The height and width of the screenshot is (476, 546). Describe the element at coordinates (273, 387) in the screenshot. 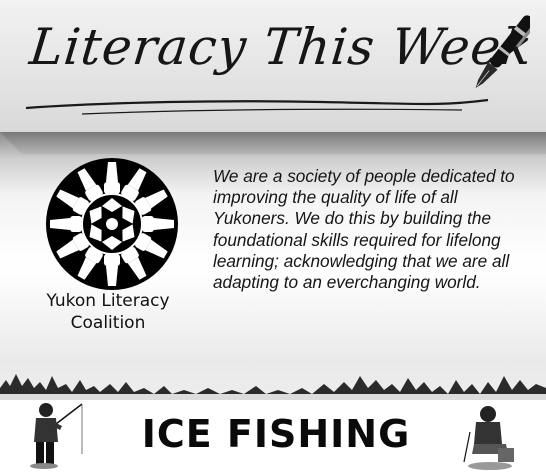

I see `tree-line-silhouette` at that location.